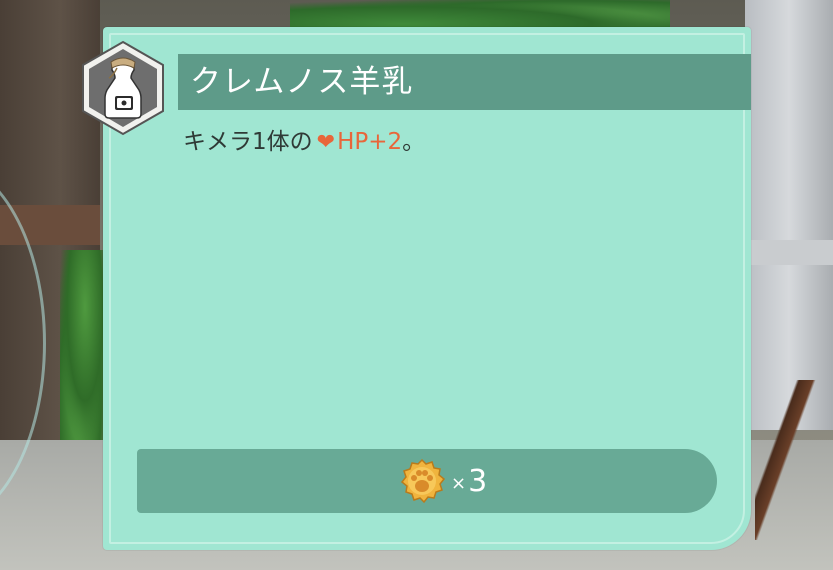 Image resolution: width=833 pixels, height=570 pixels. I want to click on cost-multiplier: ×, so click(459, 483).